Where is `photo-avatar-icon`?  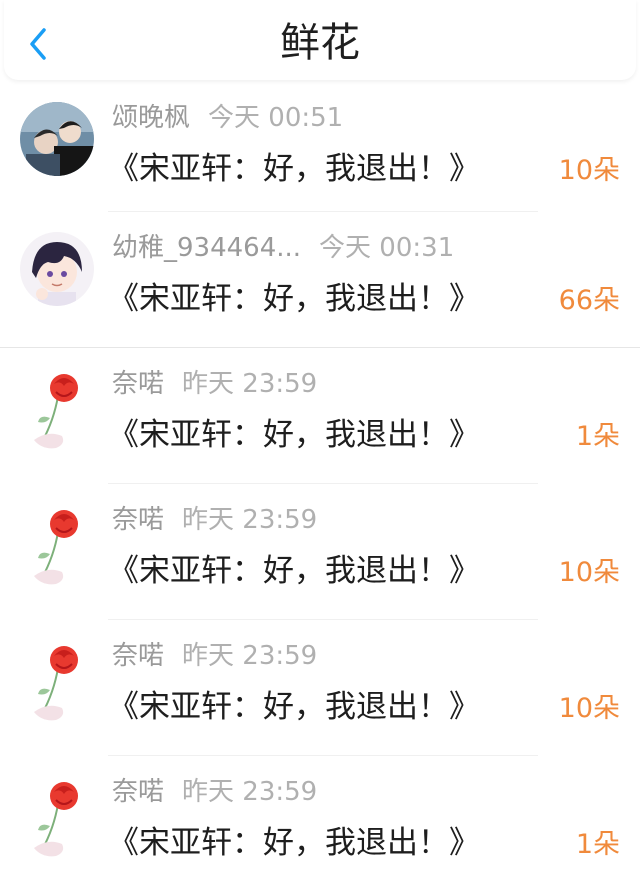
photo-avatar-icon is located at coordinates (57, 139).